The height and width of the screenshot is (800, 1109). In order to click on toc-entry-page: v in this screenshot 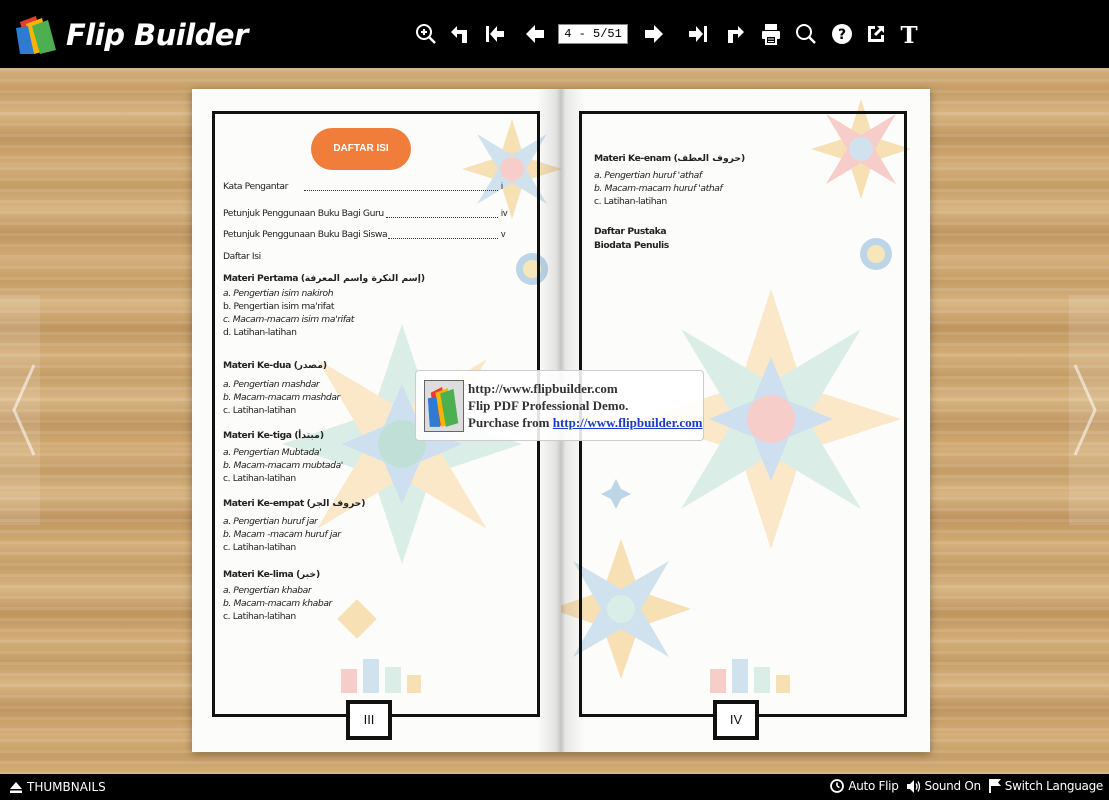, I will do `click(503, 234)`.